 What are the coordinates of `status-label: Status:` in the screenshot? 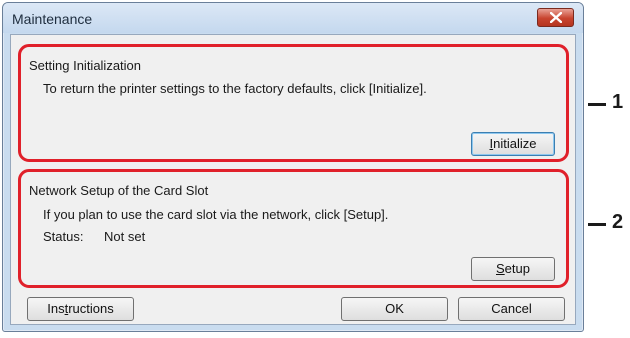 It's located at (63, 236).